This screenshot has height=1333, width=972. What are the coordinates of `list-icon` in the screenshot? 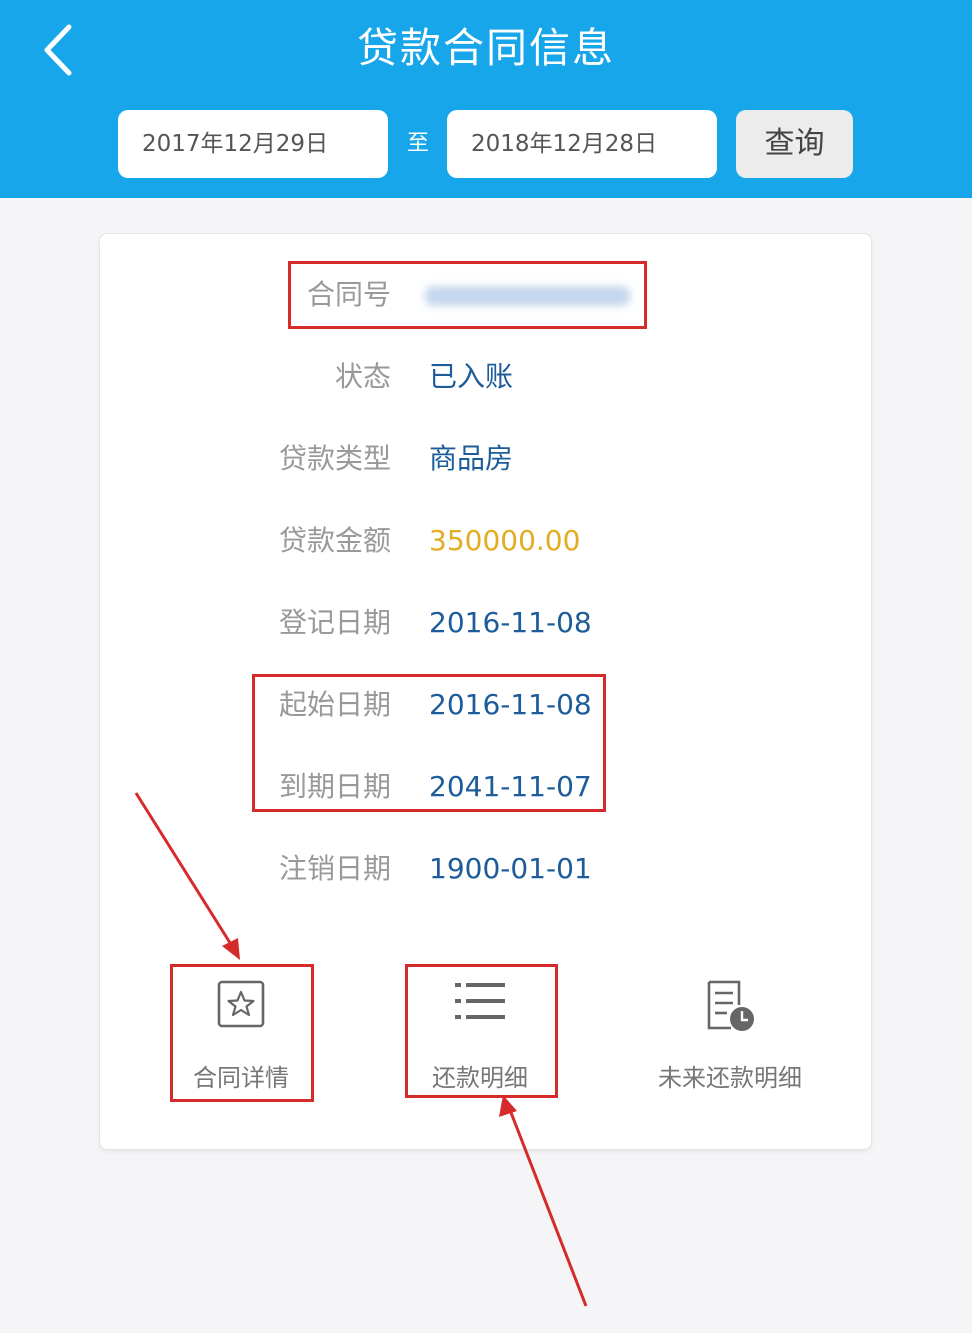 It's located at (480, 1001).